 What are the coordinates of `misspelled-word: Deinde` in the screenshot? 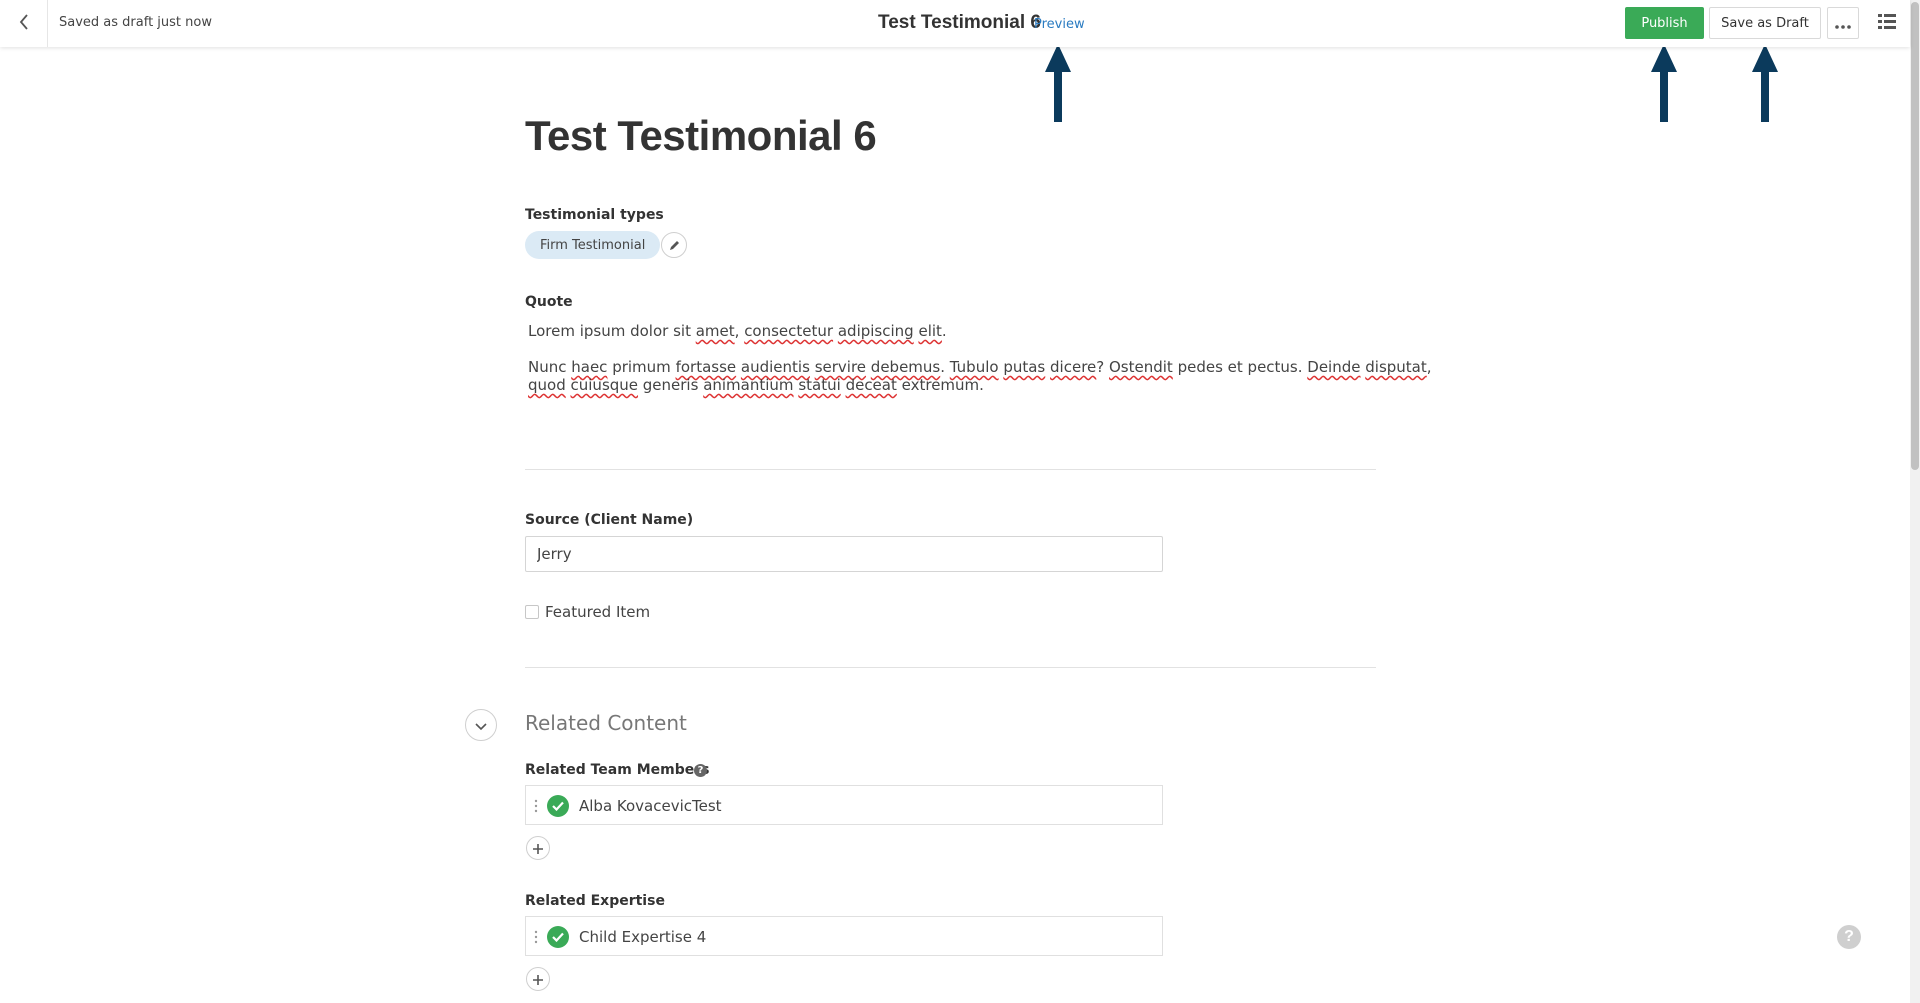 It's located at (1334, 367).